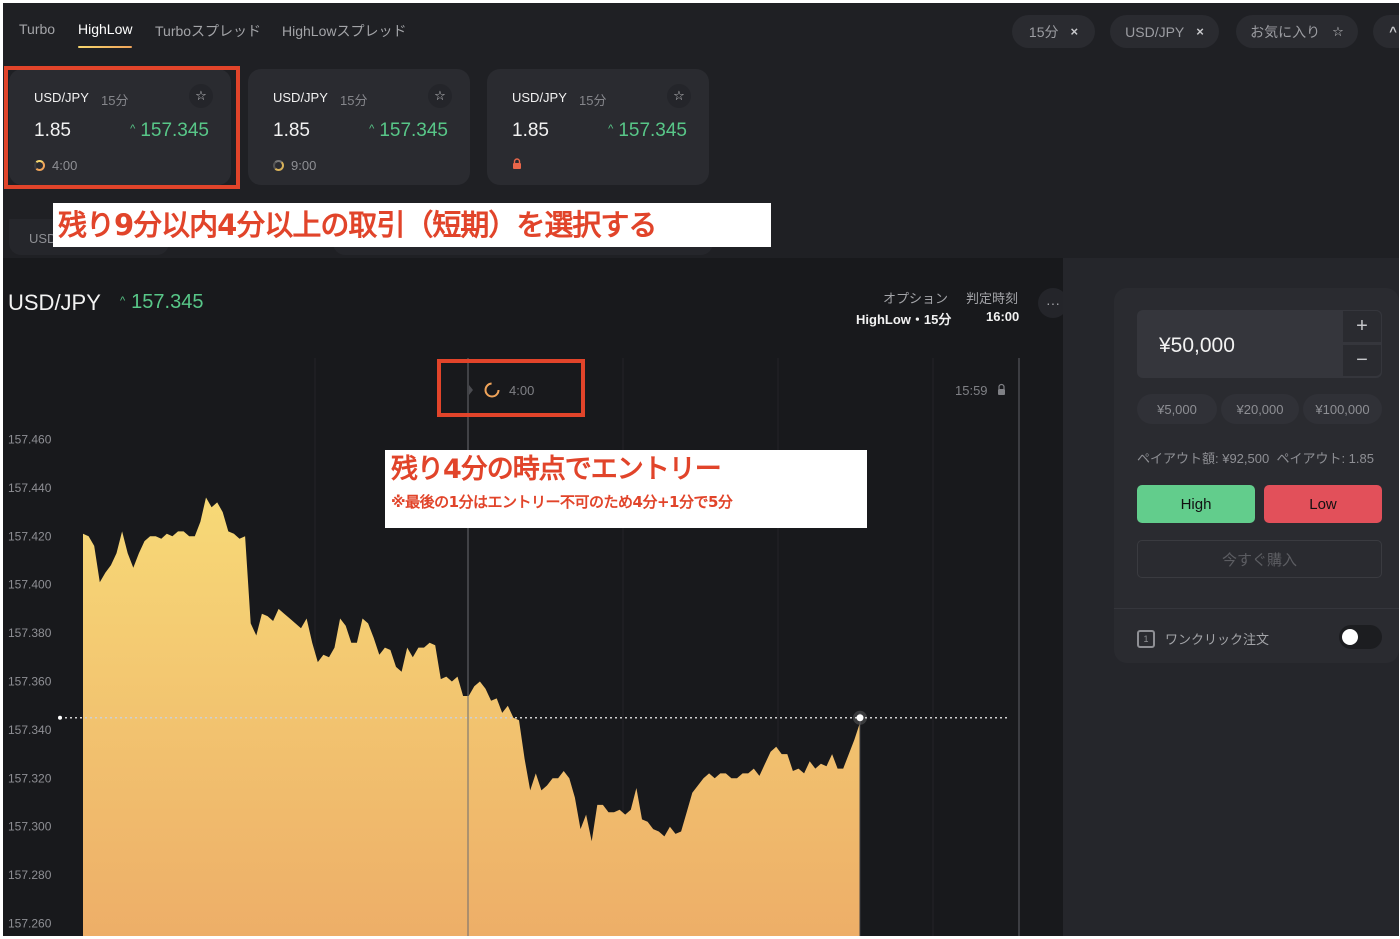  I want to click on y-tick-label: 157.460, so click(30, 439).